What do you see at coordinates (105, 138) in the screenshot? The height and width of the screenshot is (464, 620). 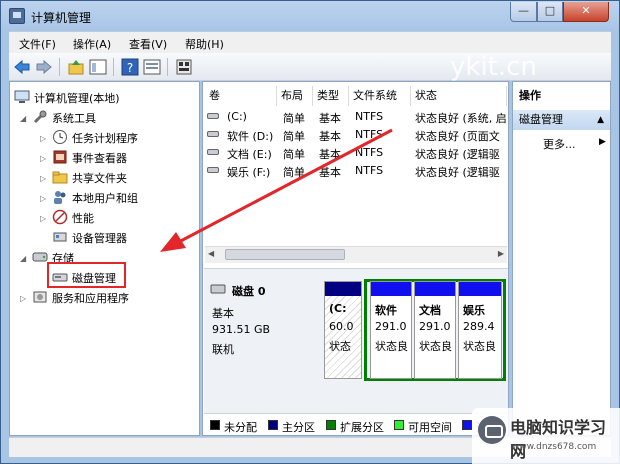 I see `tree-label: 任务计划程序` at bounding box center [105, 138].